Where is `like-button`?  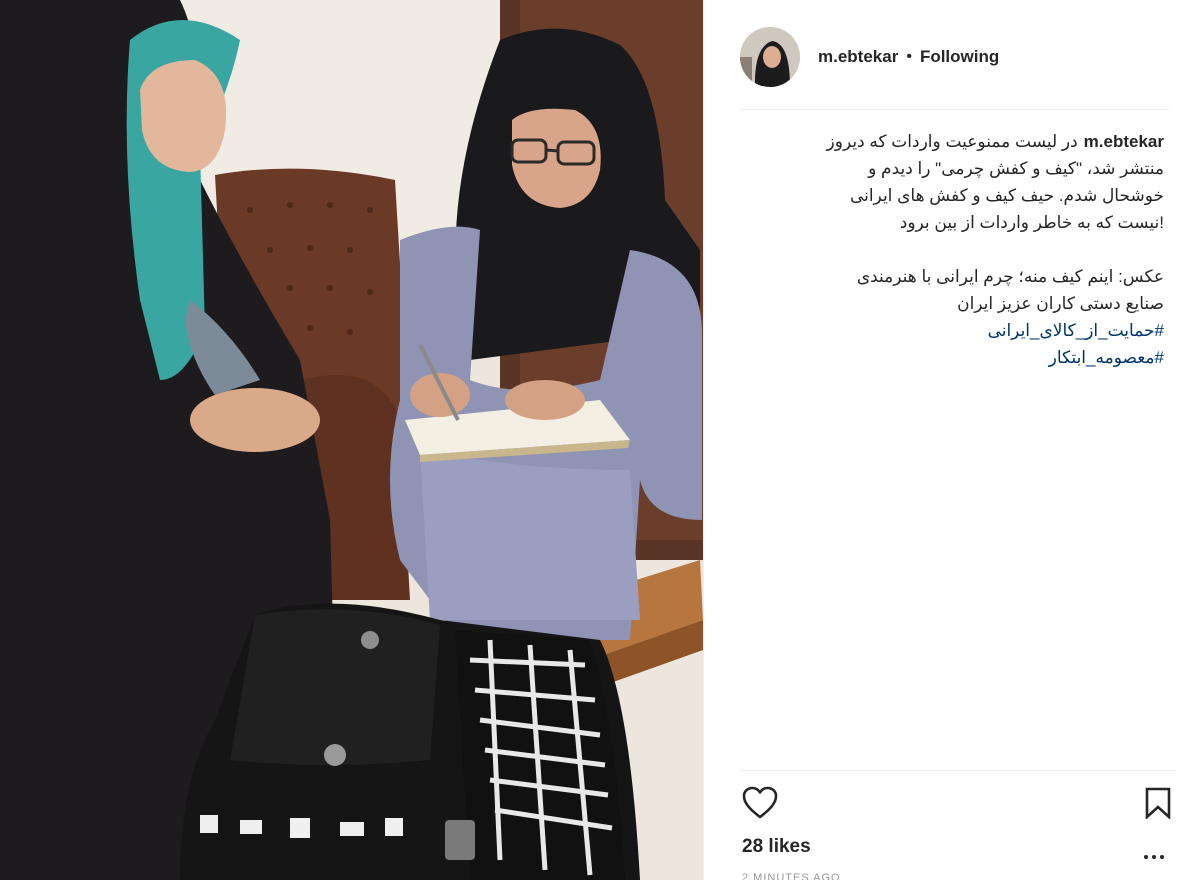 like-button is located at coordinates (760, 803).